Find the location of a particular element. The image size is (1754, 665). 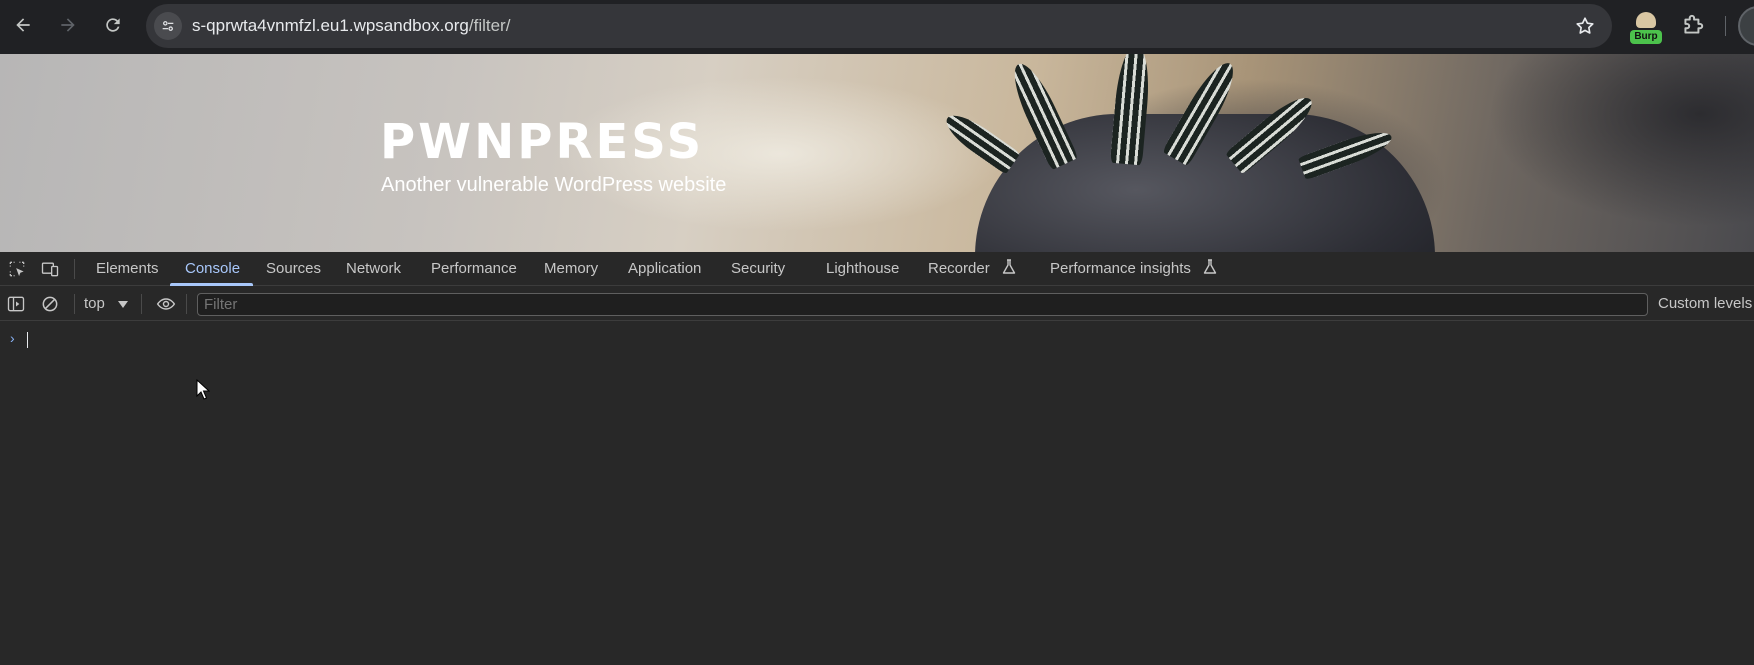

tab-recorder-label: Recorder is located at coordinates (959, 268).